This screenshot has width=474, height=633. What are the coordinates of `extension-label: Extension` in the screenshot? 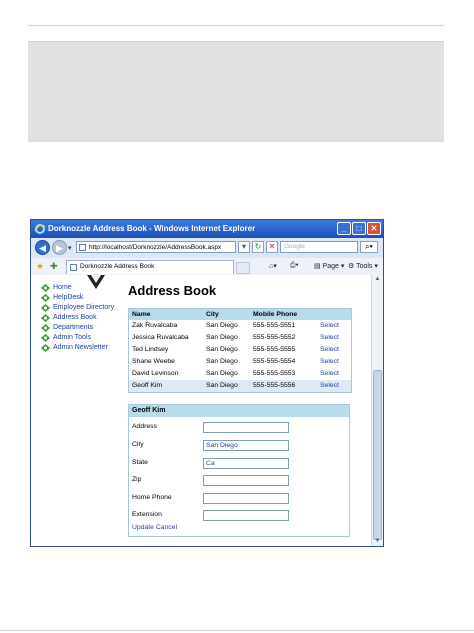 It's located at (147, 514).